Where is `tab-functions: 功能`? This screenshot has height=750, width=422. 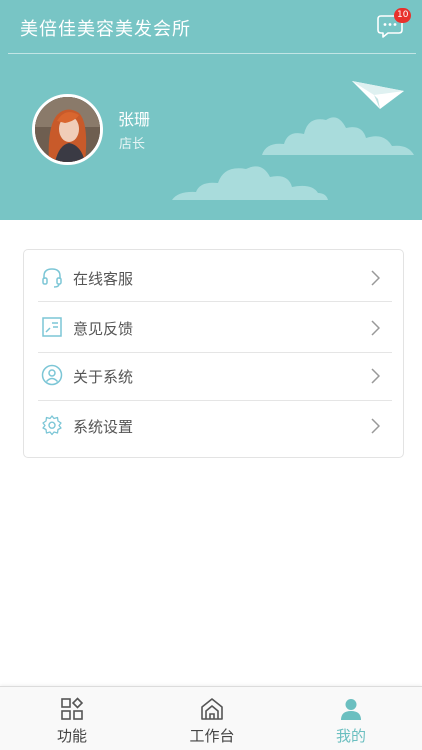
tab-functions: 功能 is located at coordinates (72, 718).